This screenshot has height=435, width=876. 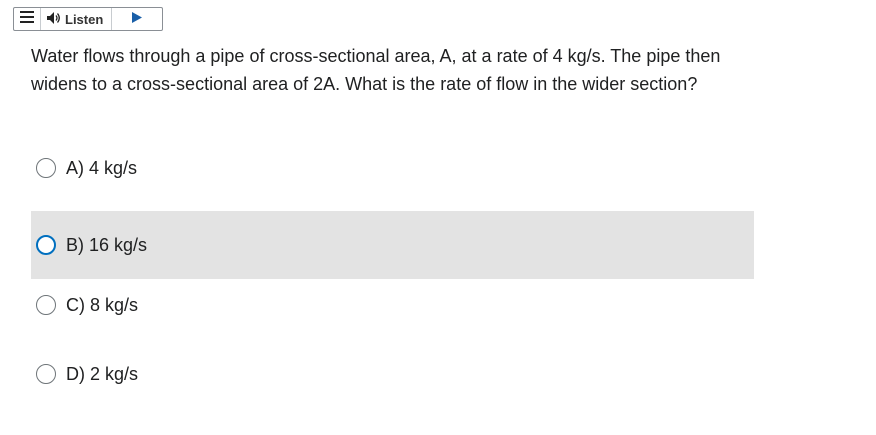 I want to click on option-b-radio, so click(x=46, y=245).